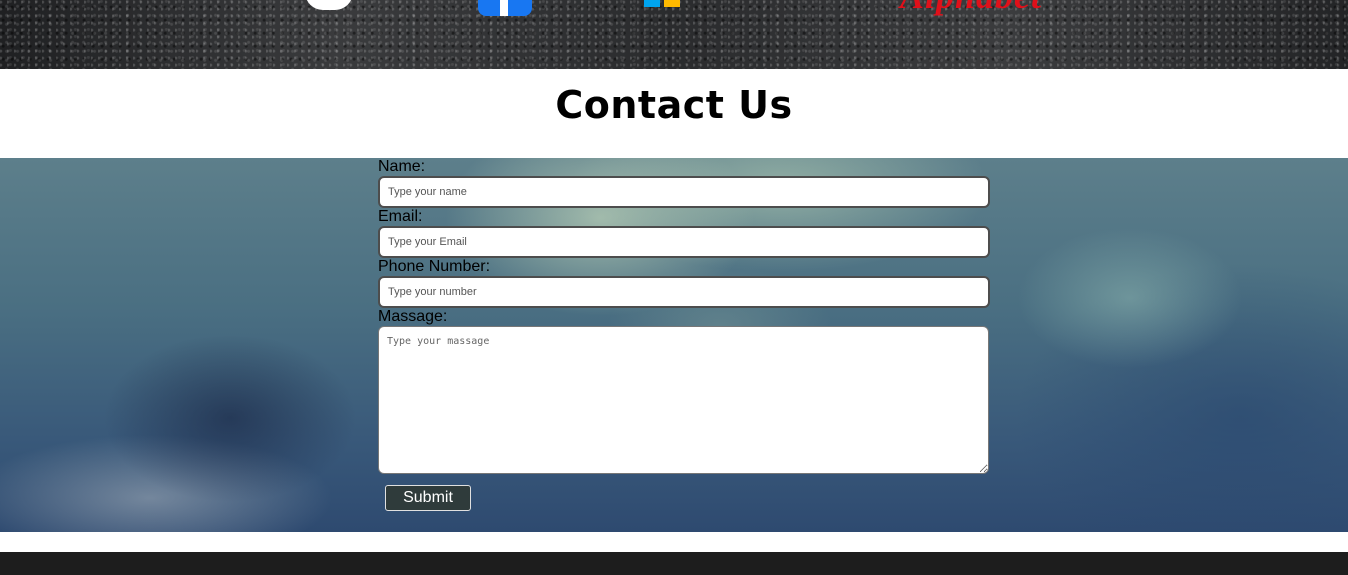 The image size is (1348, 575). What do you see at coordinates (434, 266) in the screenshot?
I see `phone-label: Phone Number:` at bounding box center [434, 266].